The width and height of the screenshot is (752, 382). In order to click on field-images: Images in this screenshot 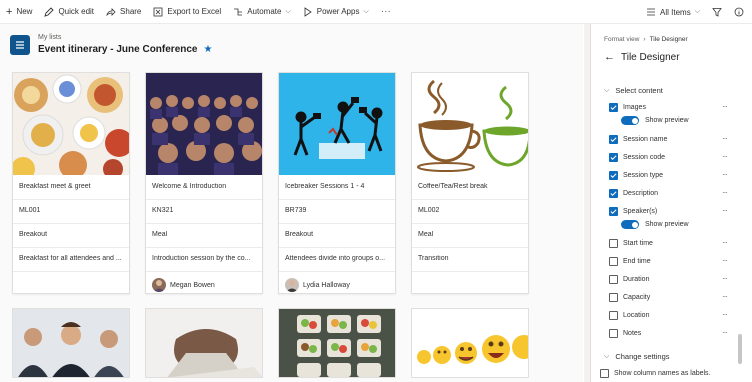, I will do `click(627, 107)`.